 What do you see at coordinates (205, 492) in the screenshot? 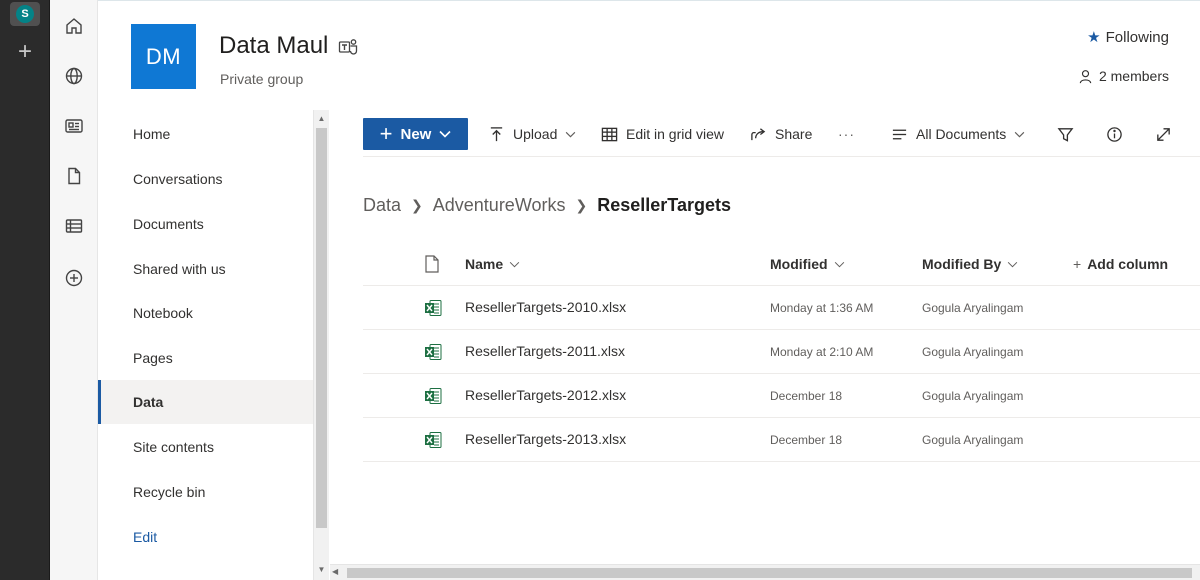
I see `nav-item-recycle-bin: Recycle bin` at bounding box center [205, 492].